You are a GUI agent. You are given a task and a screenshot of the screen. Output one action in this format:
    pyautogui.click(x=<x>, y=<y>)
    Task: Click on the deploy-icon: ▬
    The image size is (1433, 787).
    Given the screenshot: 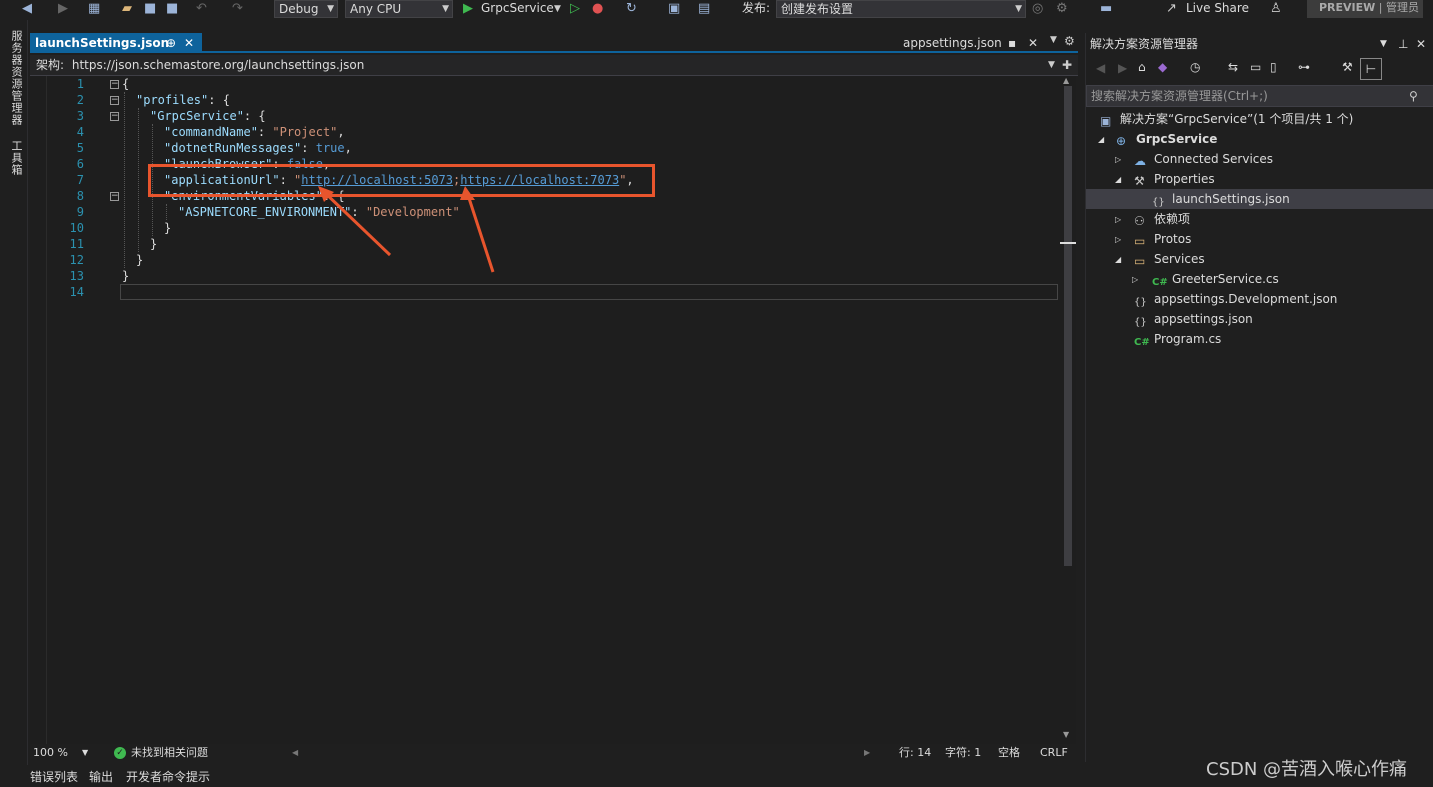 What is the action you would take?
    pyautogui.click(x=1106, y=9)
    